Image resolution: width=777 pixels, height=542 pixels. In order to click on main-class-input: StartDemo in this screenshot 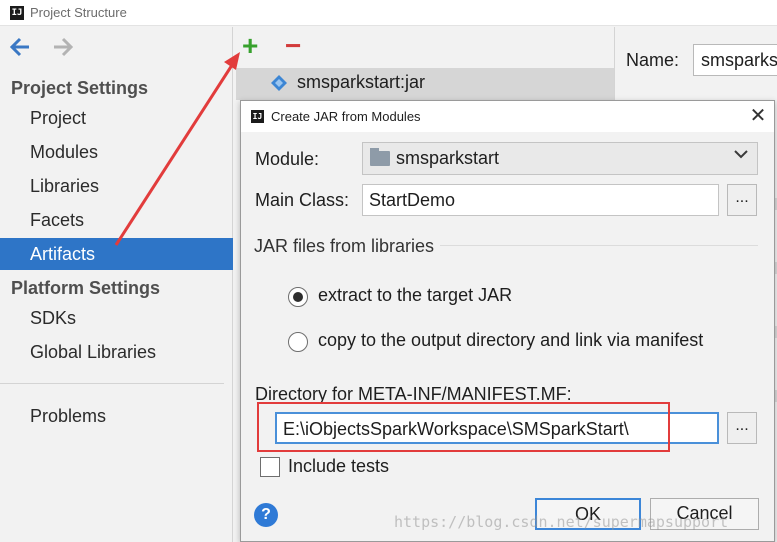, I will do `click(540, 200)`.